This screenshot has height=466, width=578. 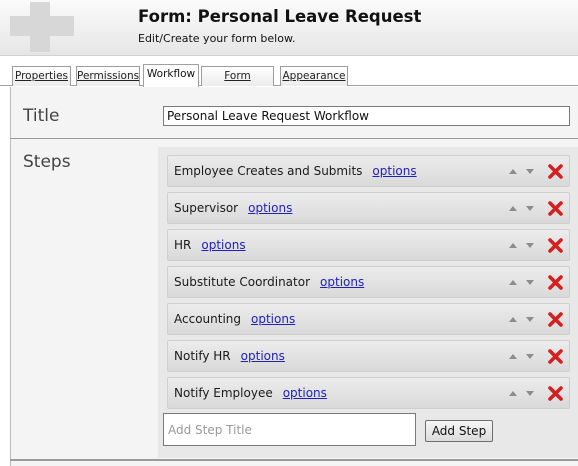 I want to click on step-label-group: Accounting options, so click(x=234, y=319).